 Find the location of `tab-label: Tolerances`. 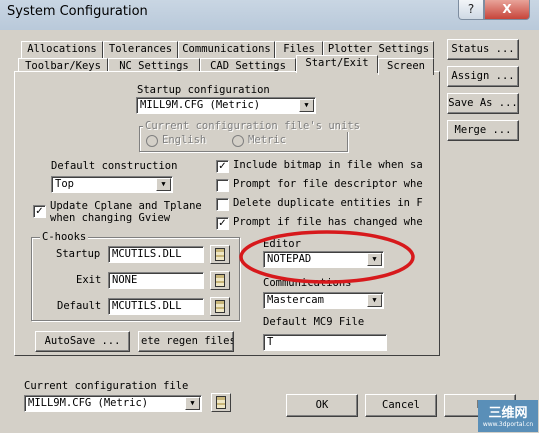

tab-label: Tolerances is located at coordinates (140, 49).